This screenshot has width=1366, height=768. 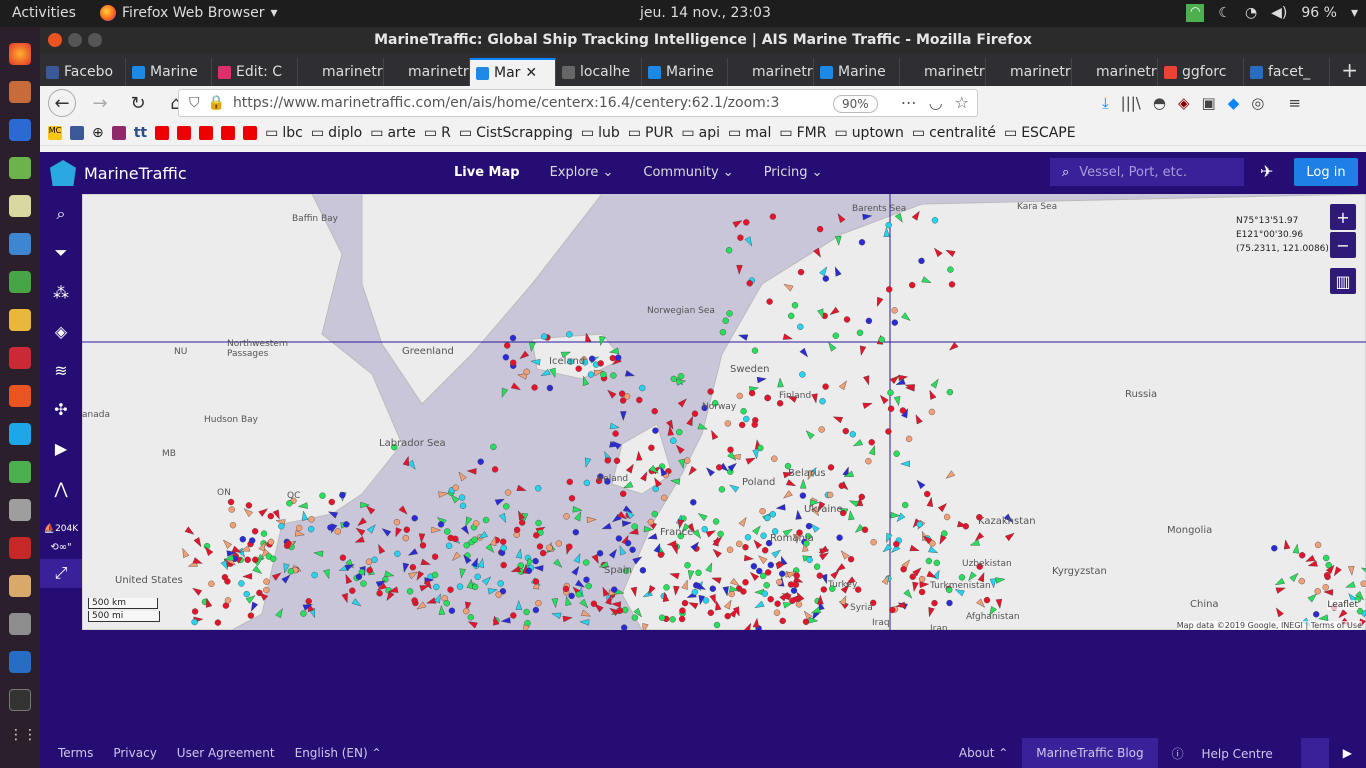 I want to click on zoom-out-button: −, so click(x=1343, y=245).